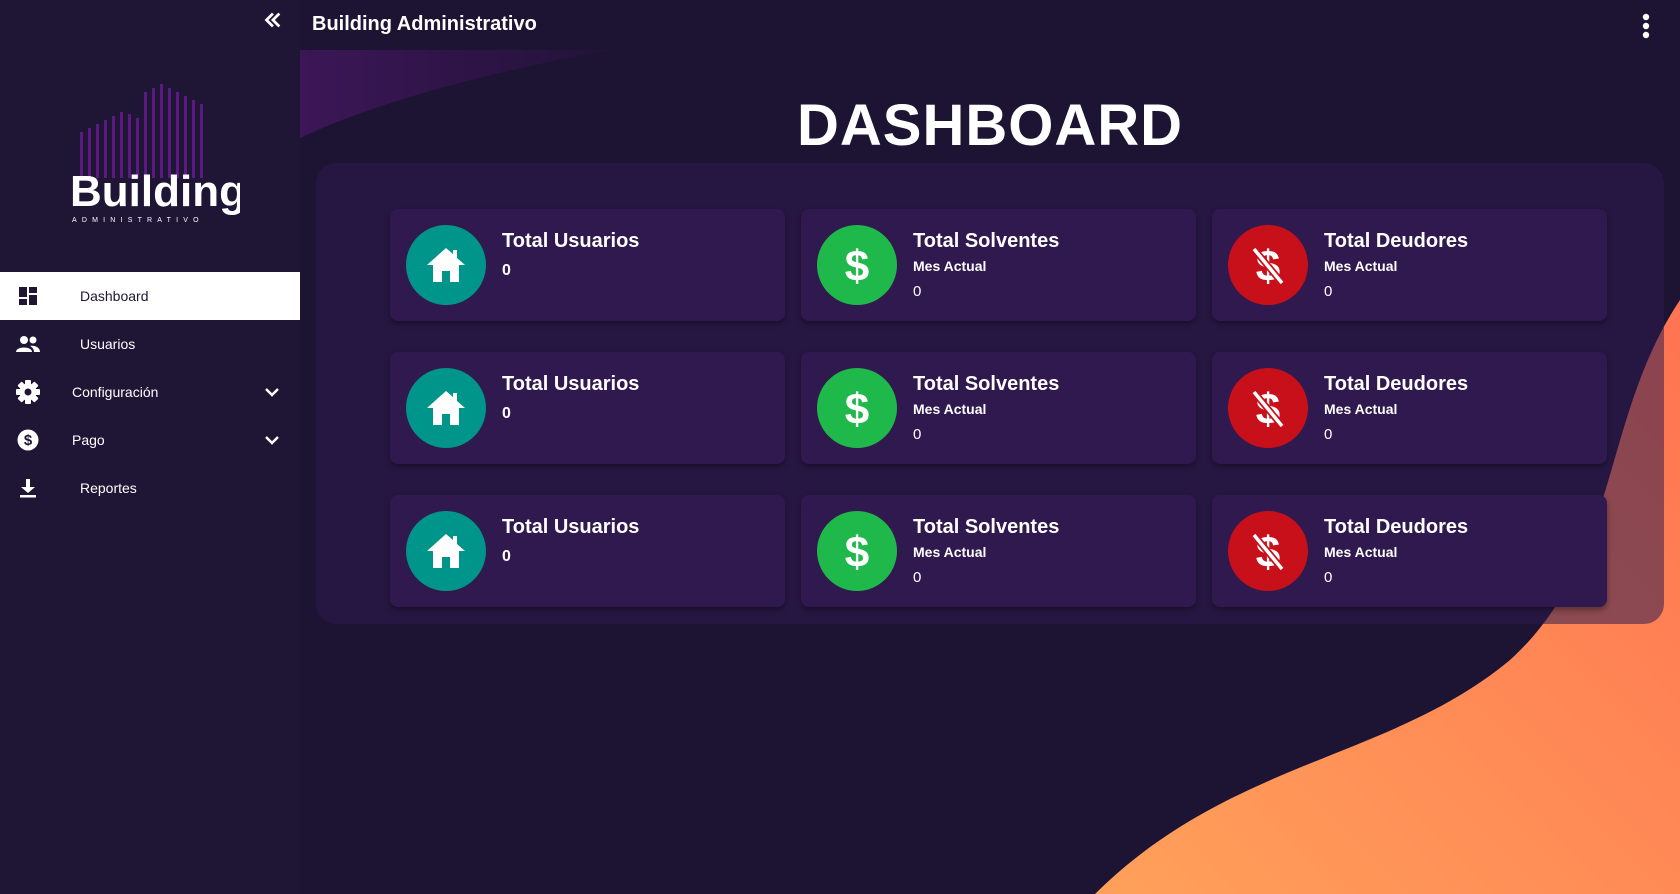  Describe the element at coordinates (150, 344) in the screenshot. I see `sidebar-item-usuarios: Usuarios` at that location.